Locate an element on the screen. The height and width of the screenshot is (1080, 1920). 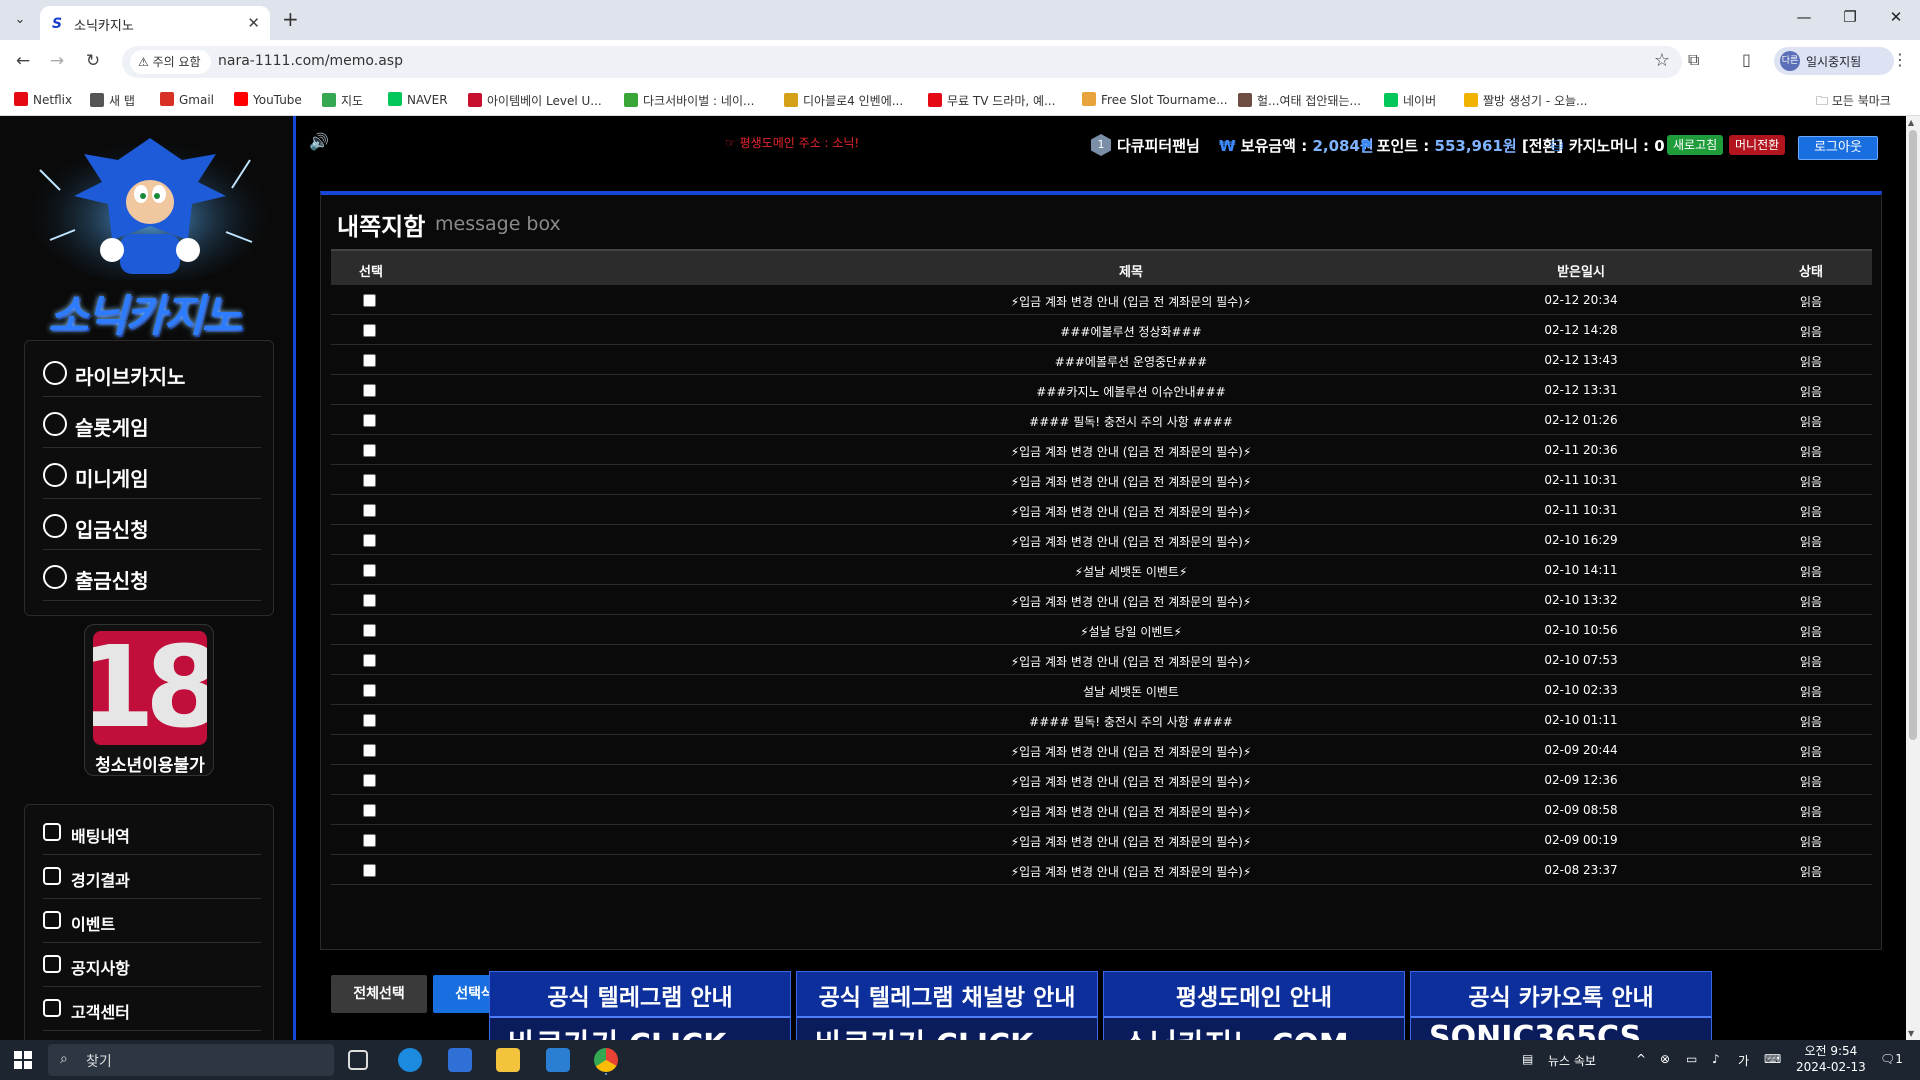
back-button: ← is located at coordinates (23, 61).